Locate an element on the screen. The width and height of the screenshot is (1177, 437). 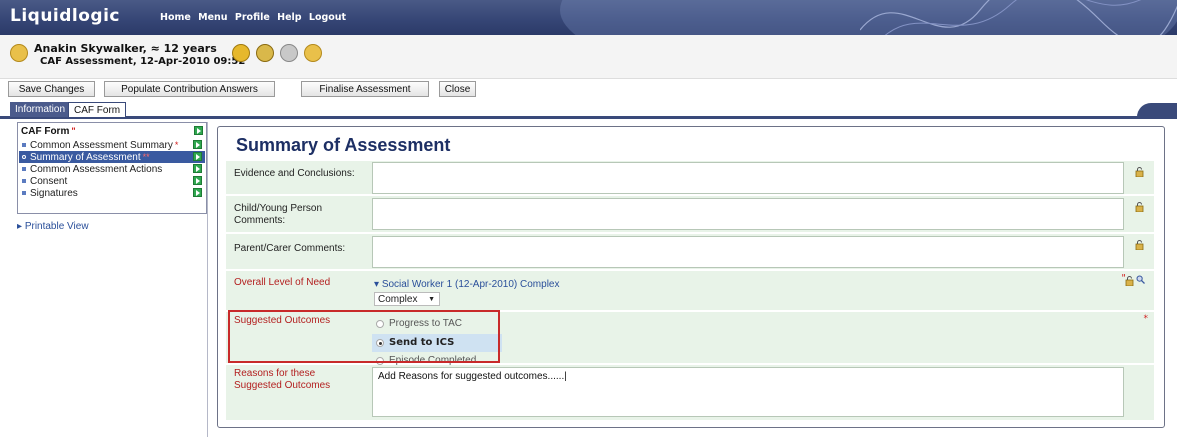
form-row-evidence: Evidence and Conclusions: is located at coordinates (690, 178).